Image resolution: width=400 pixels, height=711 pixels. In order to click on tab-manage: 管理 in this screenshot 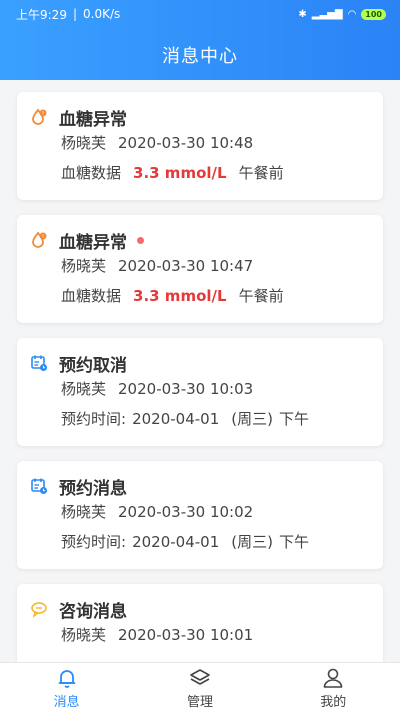, I will do `click(200, 687)`.